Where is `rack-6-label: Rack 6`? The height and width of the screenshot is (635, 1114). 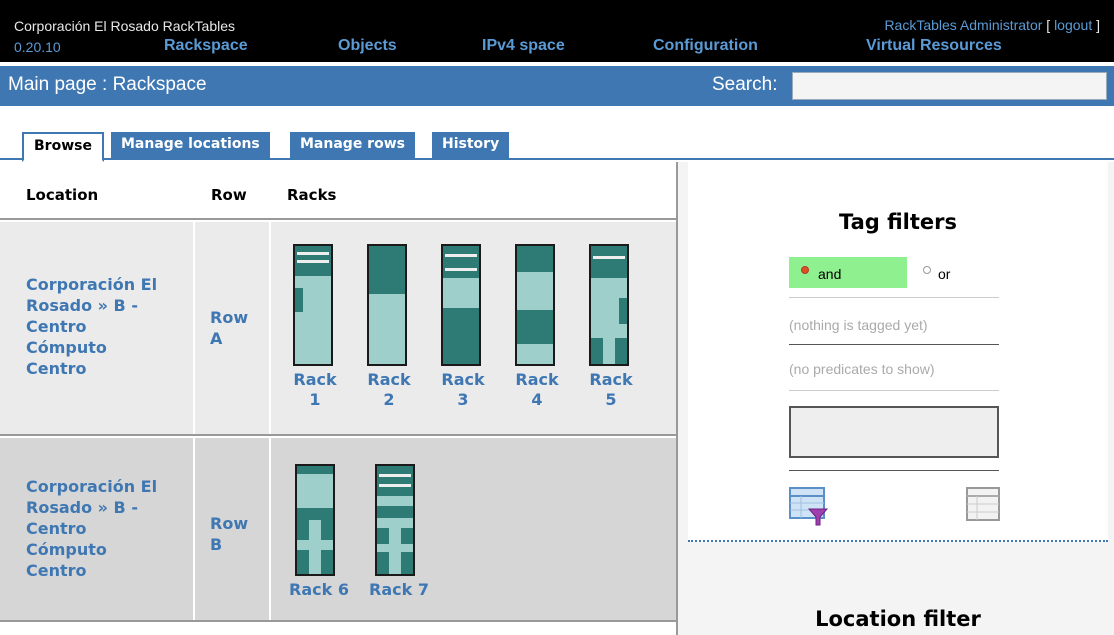
rack-6-label: Rack 6 is located at coordinates (319, 590).